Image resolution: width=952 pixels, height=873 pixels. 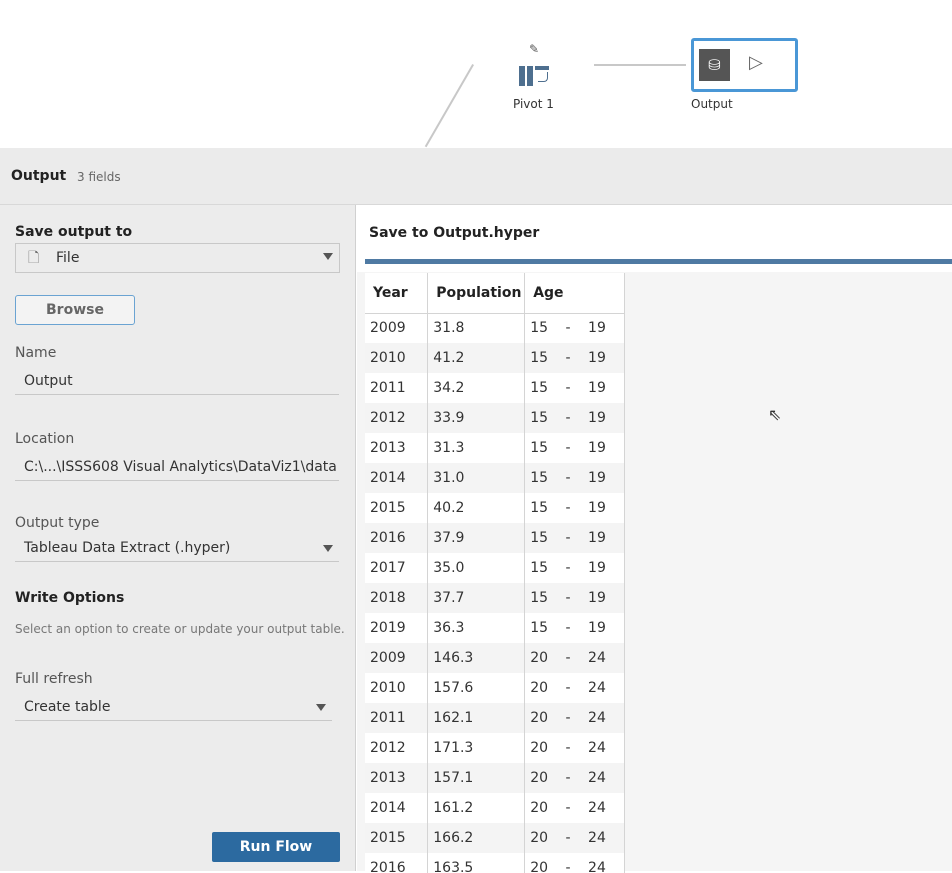 I want to click on dropdown-value: Tableau Data Extract (.hyper), so click(x=127, y=548).